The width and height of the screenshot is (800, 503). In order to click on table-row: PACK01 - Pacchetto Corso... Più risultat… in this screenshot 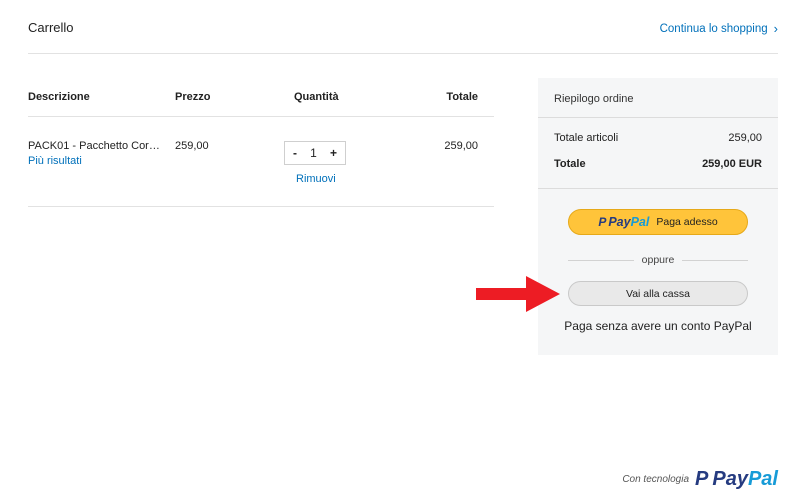, I will do `click(261, 162)`.